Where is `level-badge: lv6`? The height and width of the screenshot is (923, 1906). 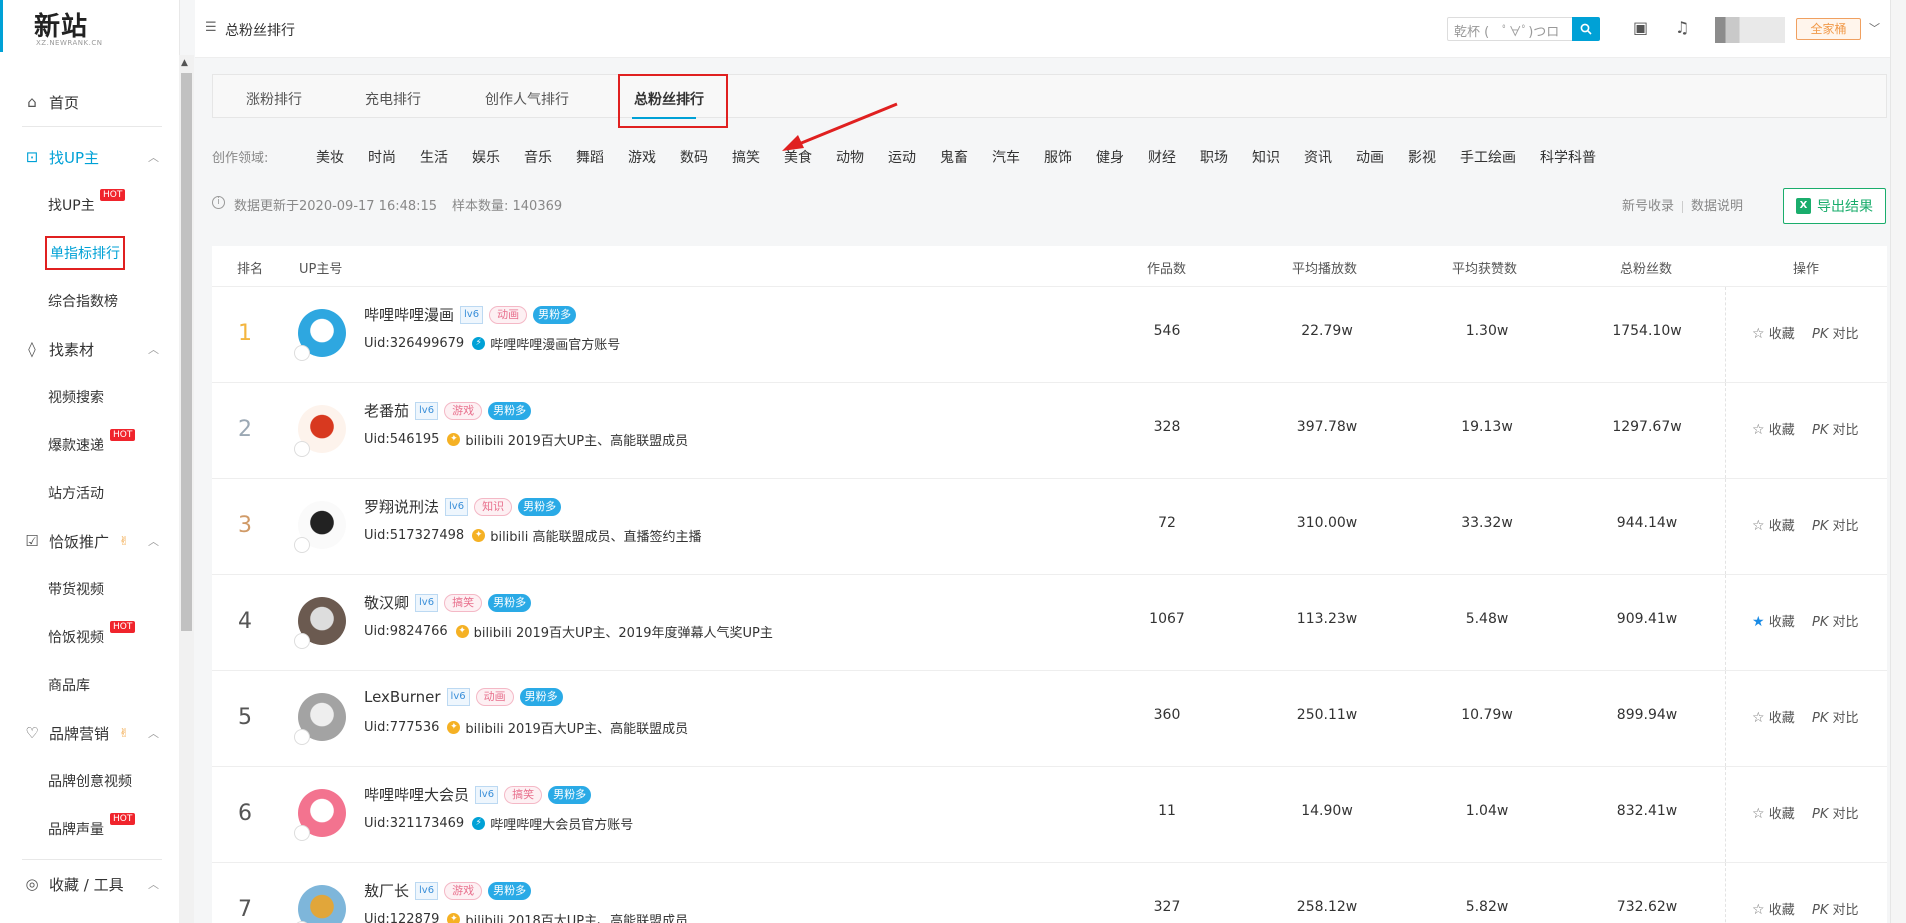
level-badge: lv6 is located at coordinates (427, 410).